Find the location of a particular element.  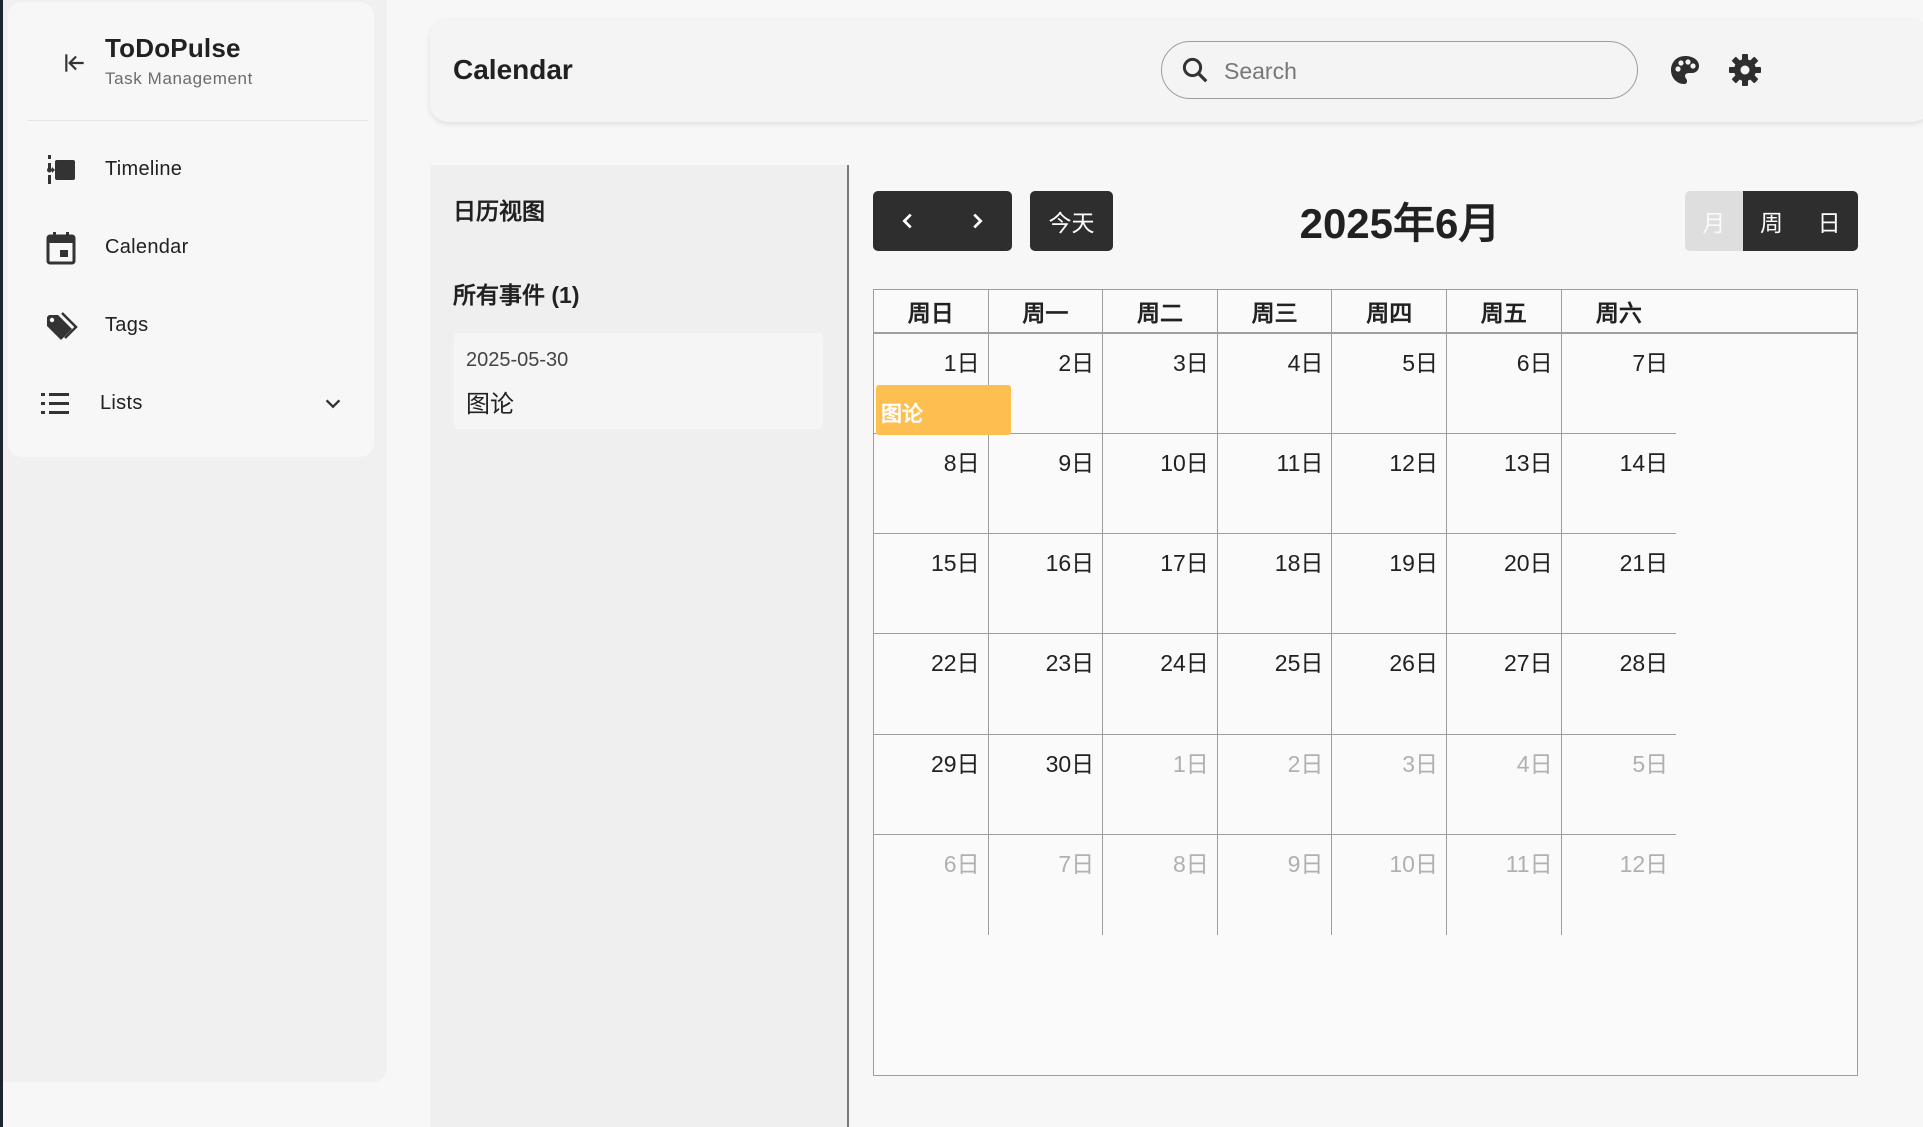

timeline-icon is located at coordinates (61, 170).